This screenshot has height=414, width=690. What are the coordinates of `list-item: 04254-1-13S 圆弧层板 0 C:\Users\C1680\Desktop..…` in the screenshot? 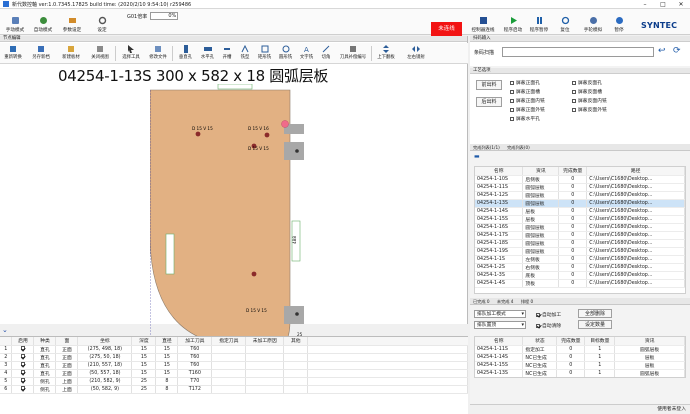 It's located at (580, 203).